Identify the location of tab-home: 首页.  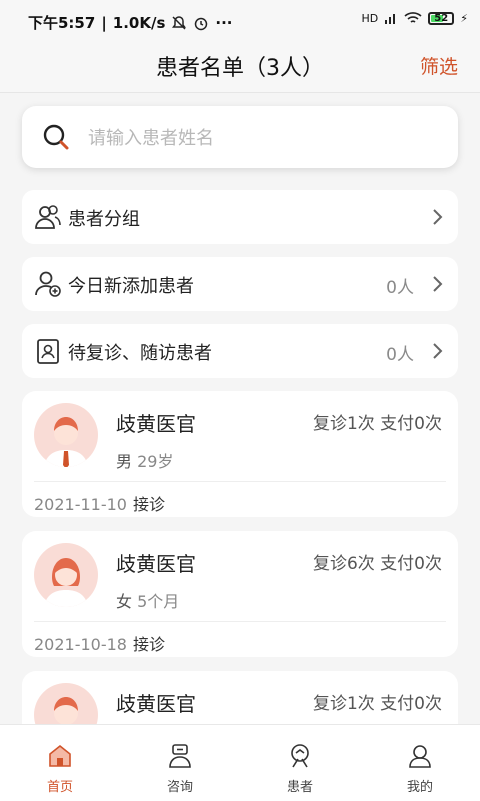
(60, 763).